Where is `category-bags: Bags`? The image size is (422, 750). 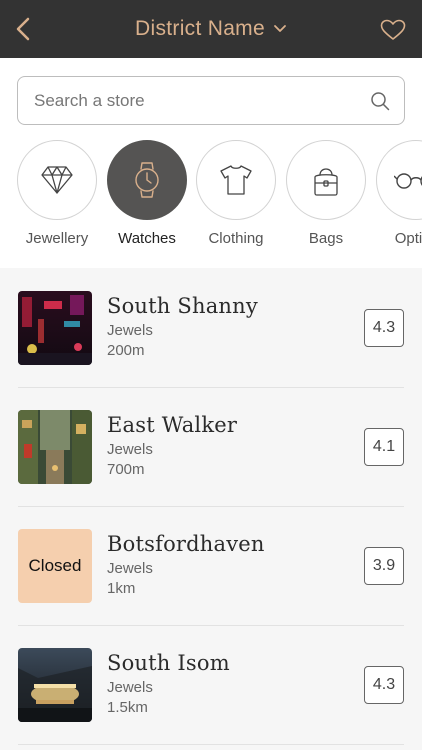 category-bags: Bags is located at coordinates (326, 193).